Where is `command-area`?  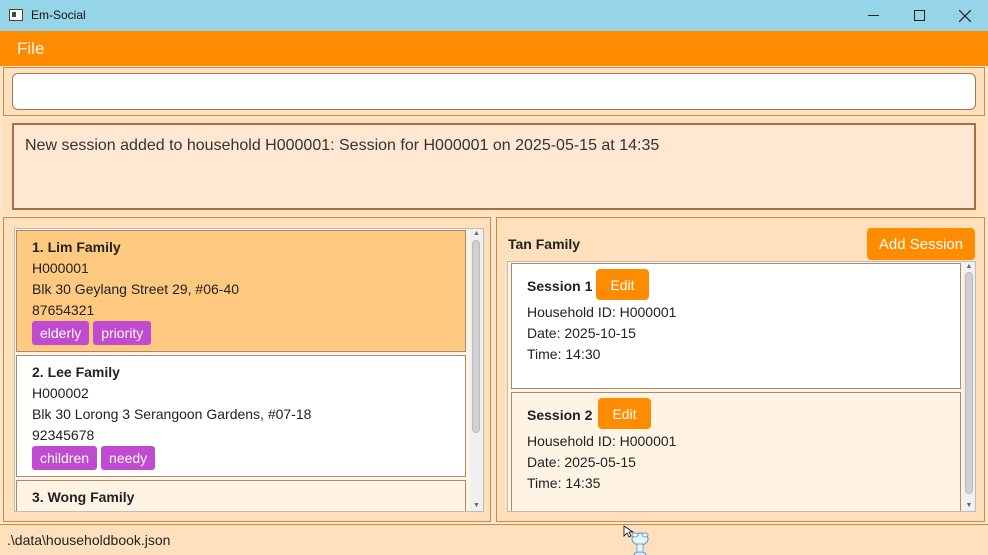
command-area is located at coordinates (494, 91).